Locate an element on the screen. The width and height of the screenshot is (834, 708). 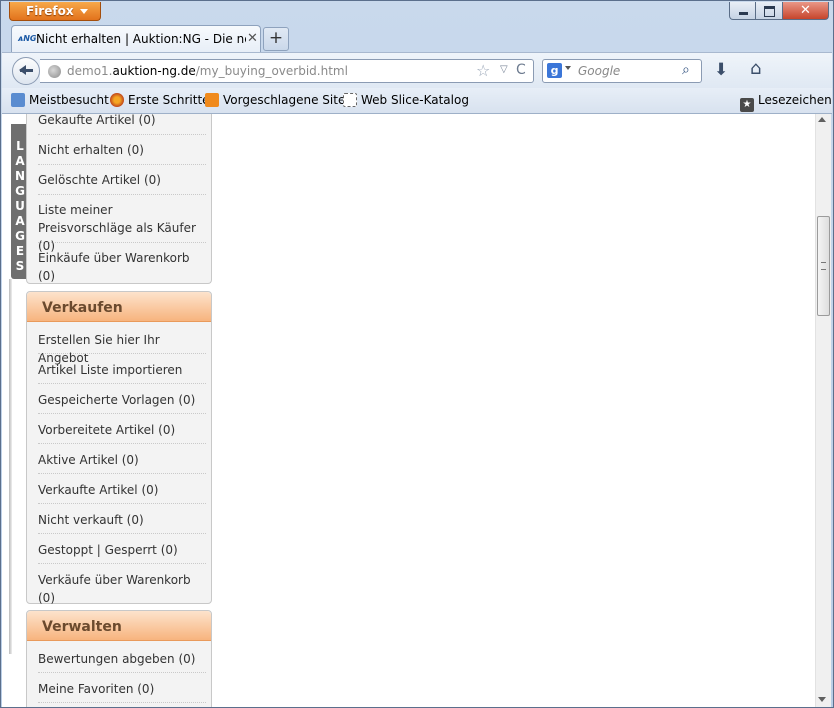
close-icon: ✕ is located at coordinates (805, 10).